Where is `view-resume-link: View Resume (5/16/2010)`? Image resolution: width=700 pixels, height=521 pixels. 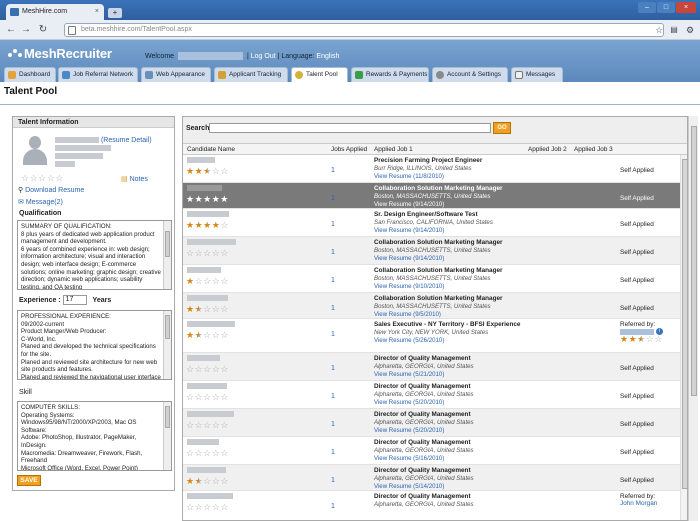 view-resume-link: View Resume (5/16/2010) is located at coordinates (409, 458).